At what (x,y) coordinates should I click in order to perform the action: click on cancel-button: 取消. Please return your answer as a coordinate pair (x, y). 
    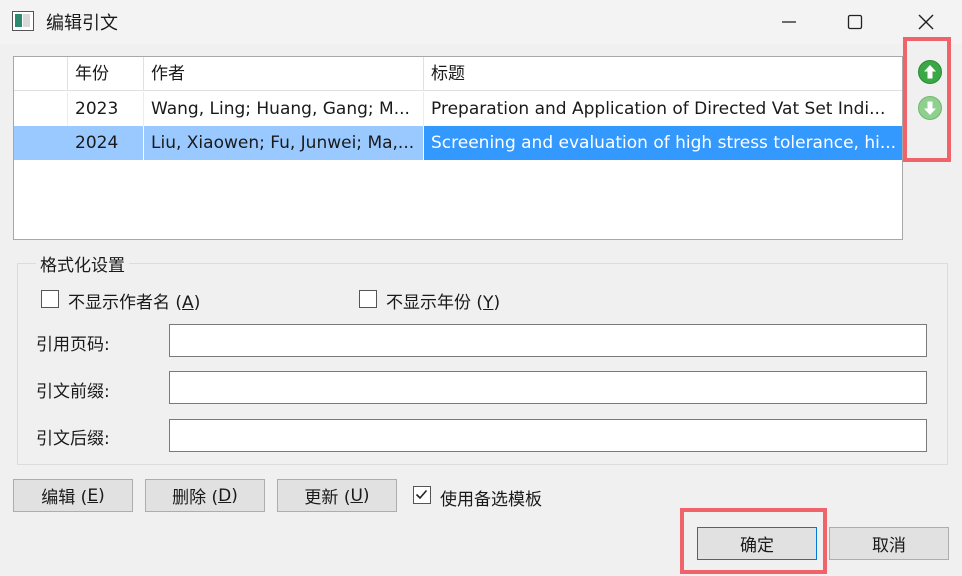
    Looking at the image, I should click on (889, 543).